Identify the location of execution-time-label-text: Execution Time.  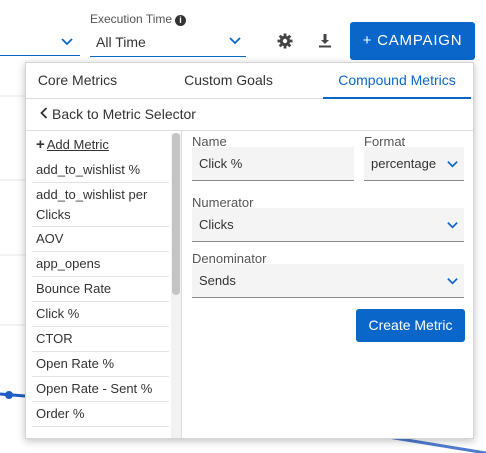
(131, 19).